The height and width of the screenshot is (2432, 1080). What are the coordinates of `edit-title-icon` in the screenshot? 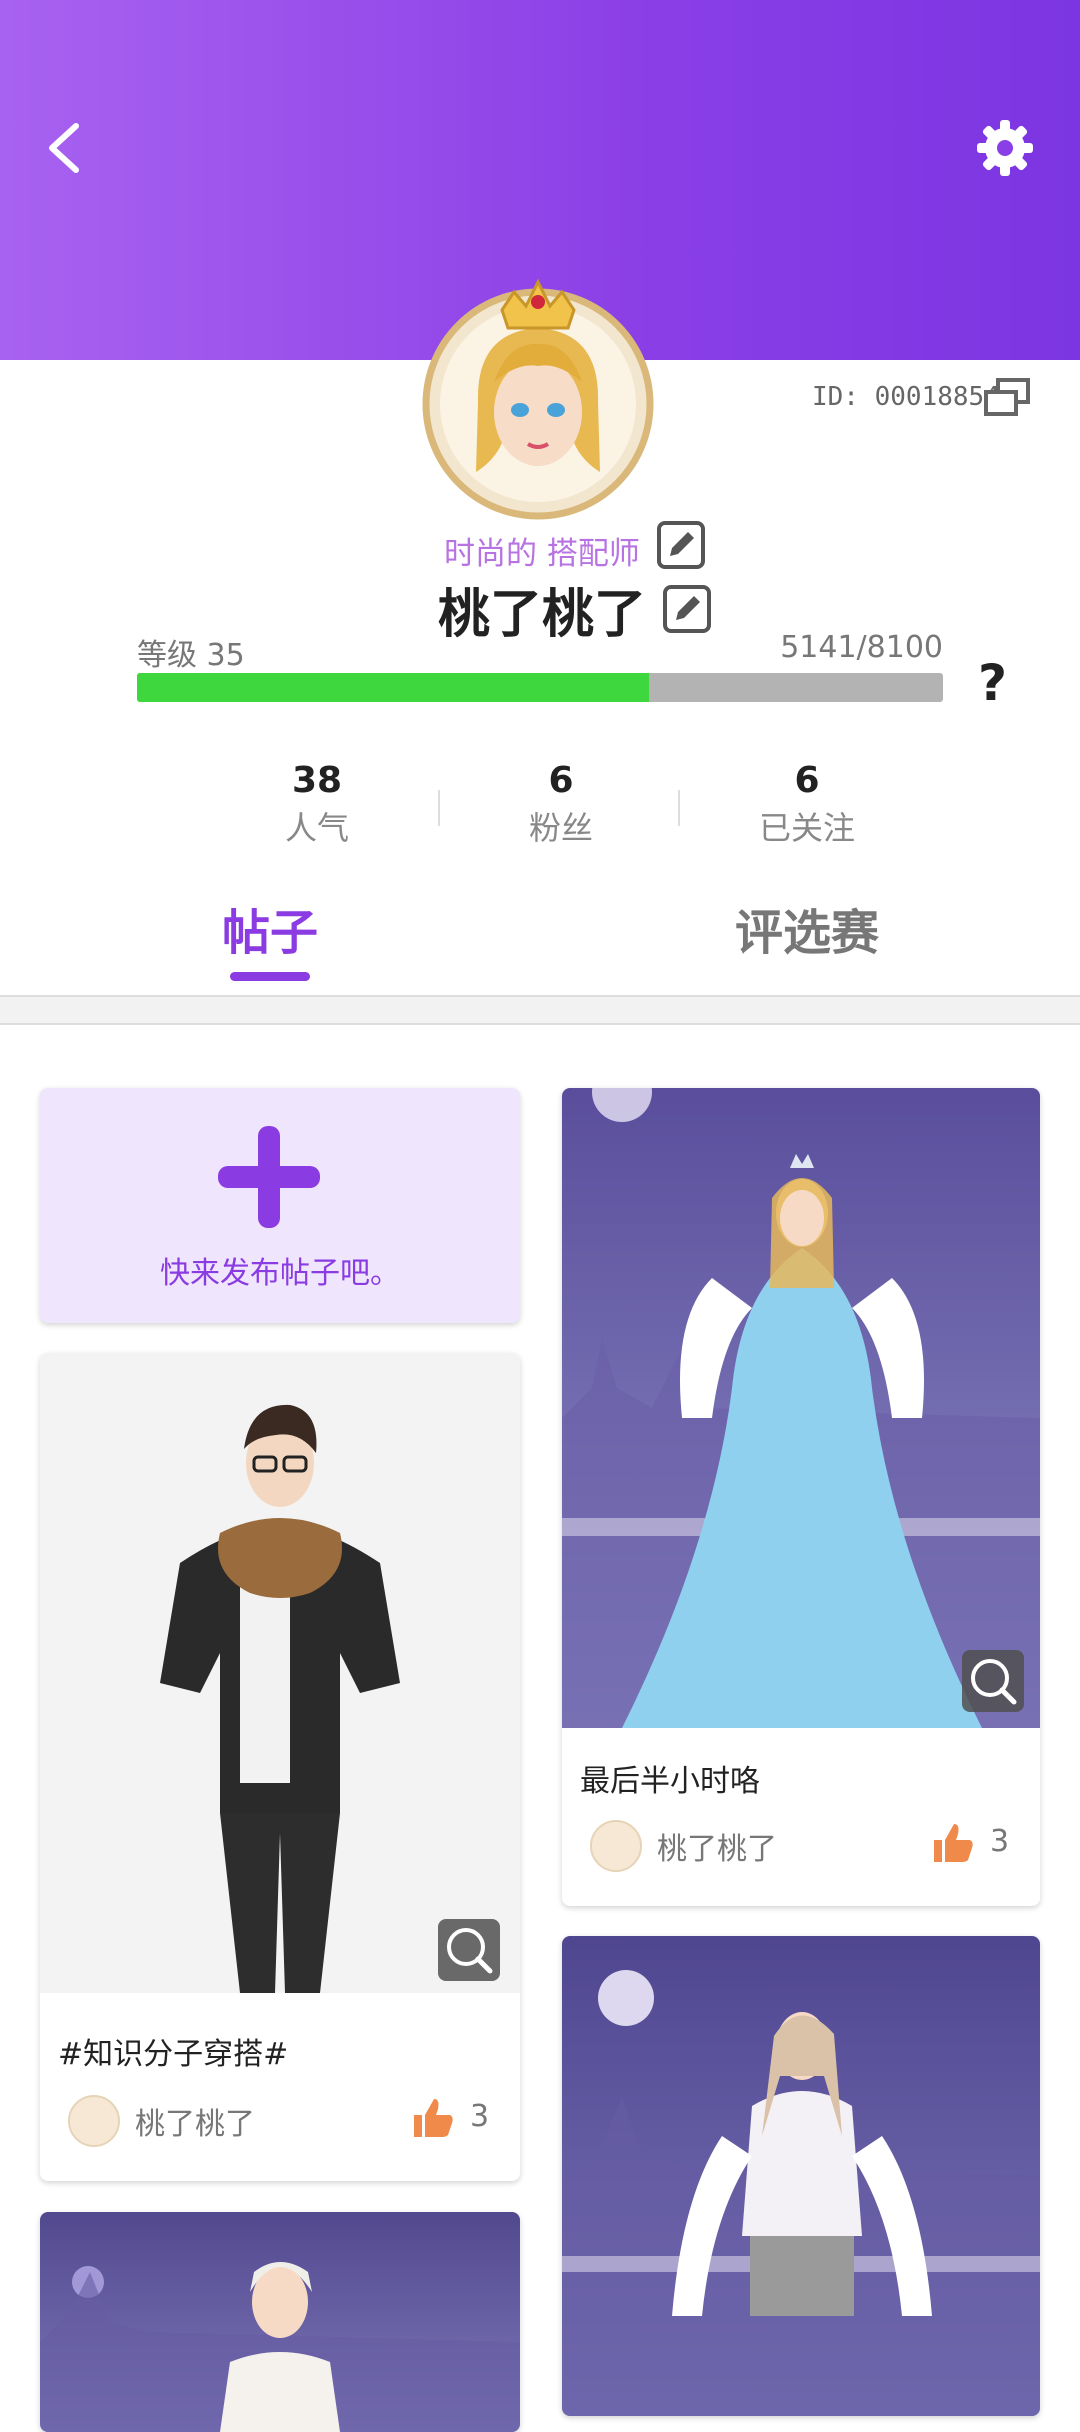 It's located at (681, 545).